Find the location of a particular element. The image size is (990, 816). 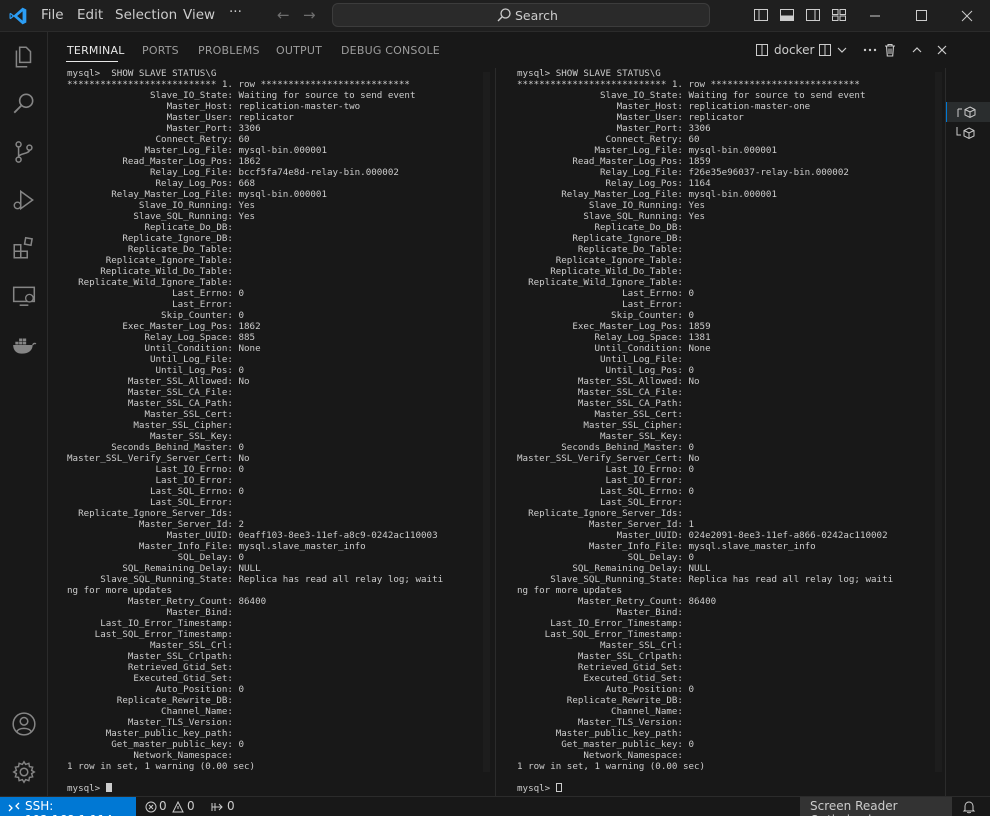

search-label: Search is located at coordinates (536, 15).